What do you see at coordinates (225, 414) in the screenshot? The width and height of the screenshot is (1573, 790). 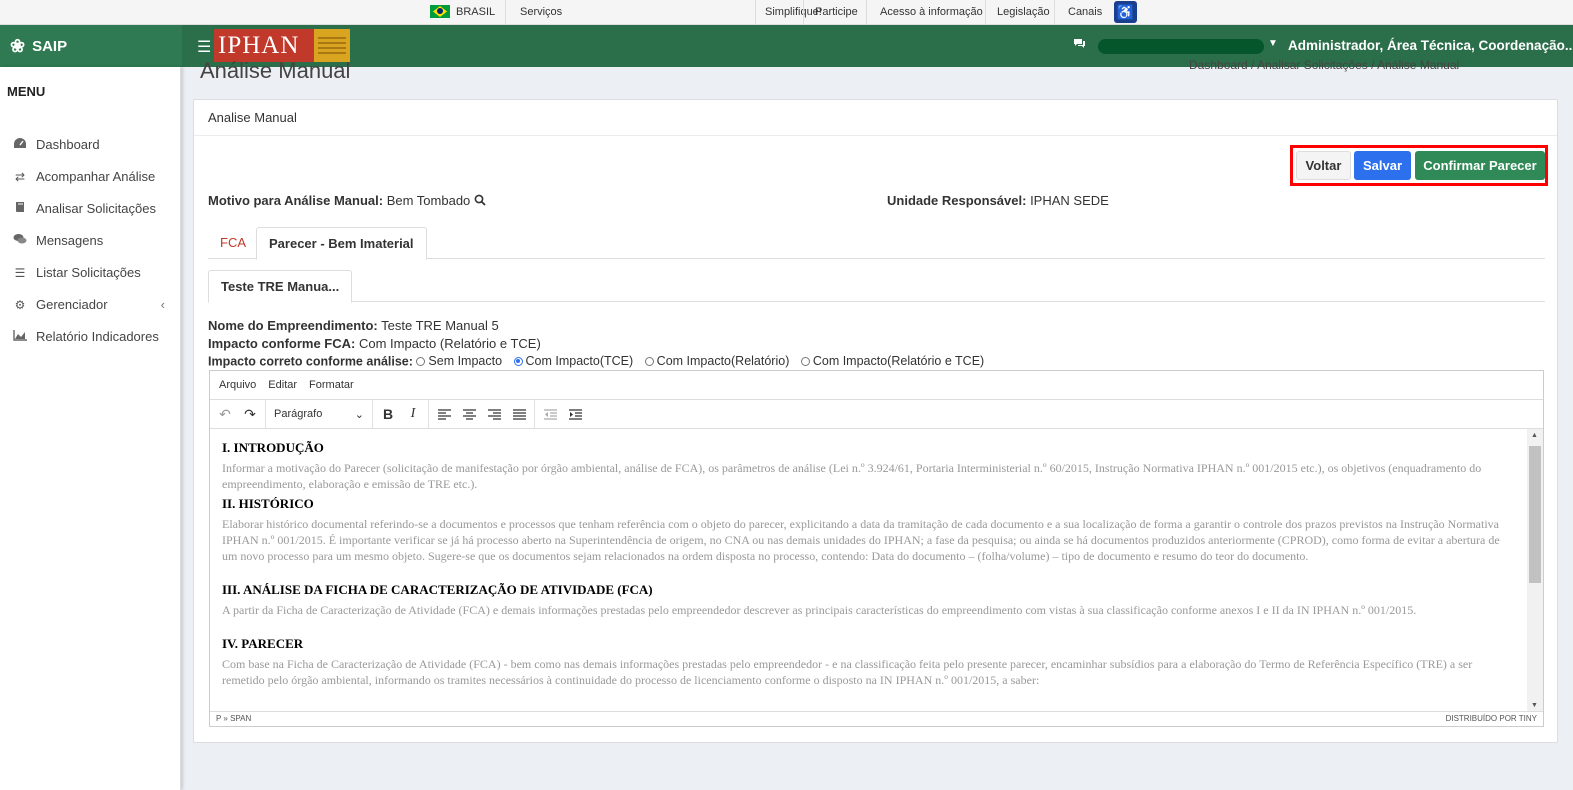 I see `undo-icon: ↶` at bounding box center [225, 414].